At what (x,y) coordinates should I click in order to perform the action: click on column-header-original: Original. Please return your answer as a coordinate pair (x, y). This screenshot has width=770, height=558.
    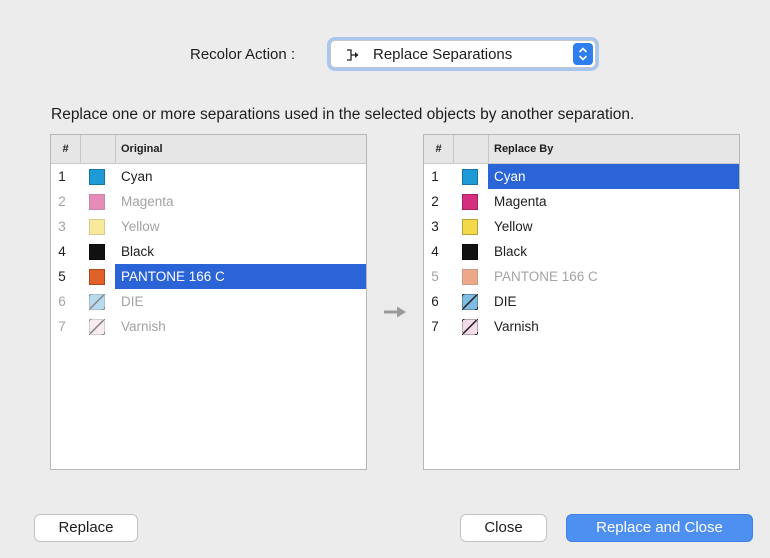
    Looking at the image, I should click on (142, 149).